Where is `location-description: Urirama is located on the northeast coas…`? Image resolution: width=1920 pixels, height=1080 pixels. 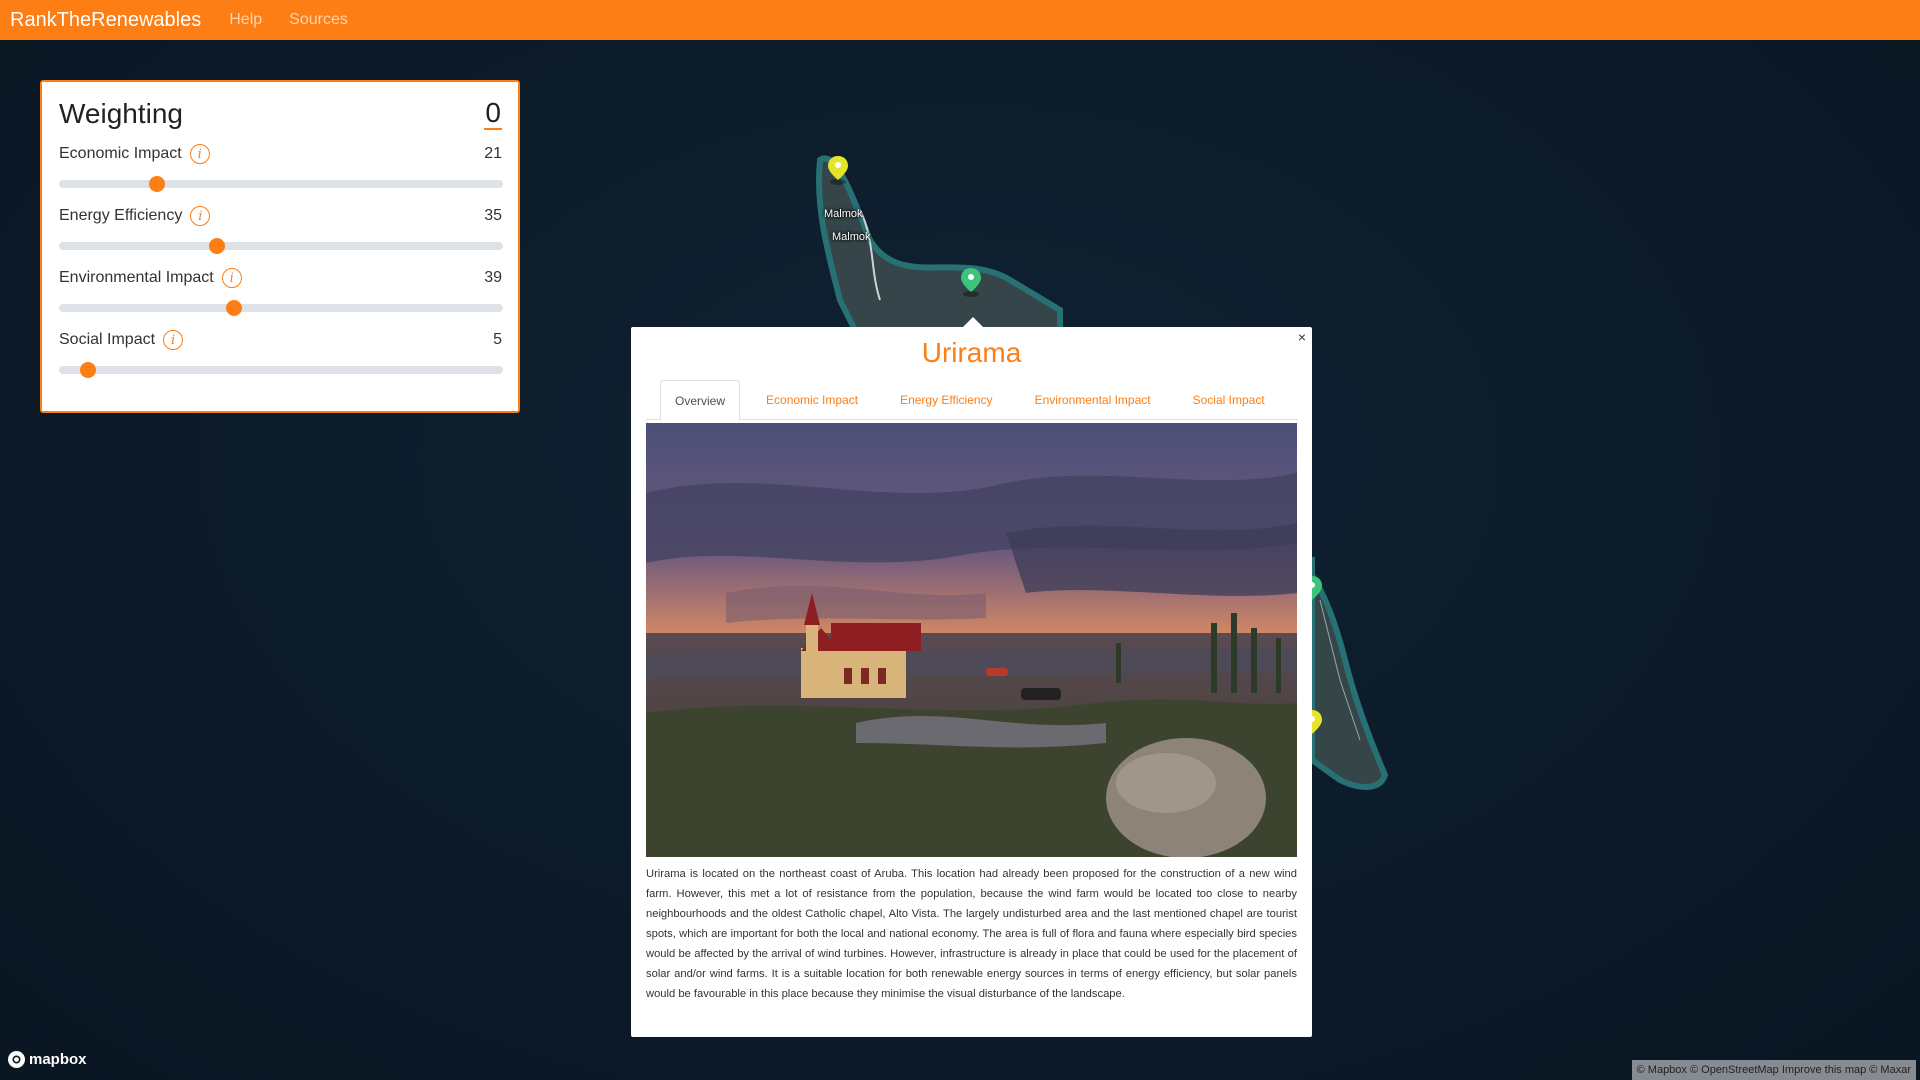 location-description: Urirama is located on the northeast coas… is located at coordinates (971, 934).